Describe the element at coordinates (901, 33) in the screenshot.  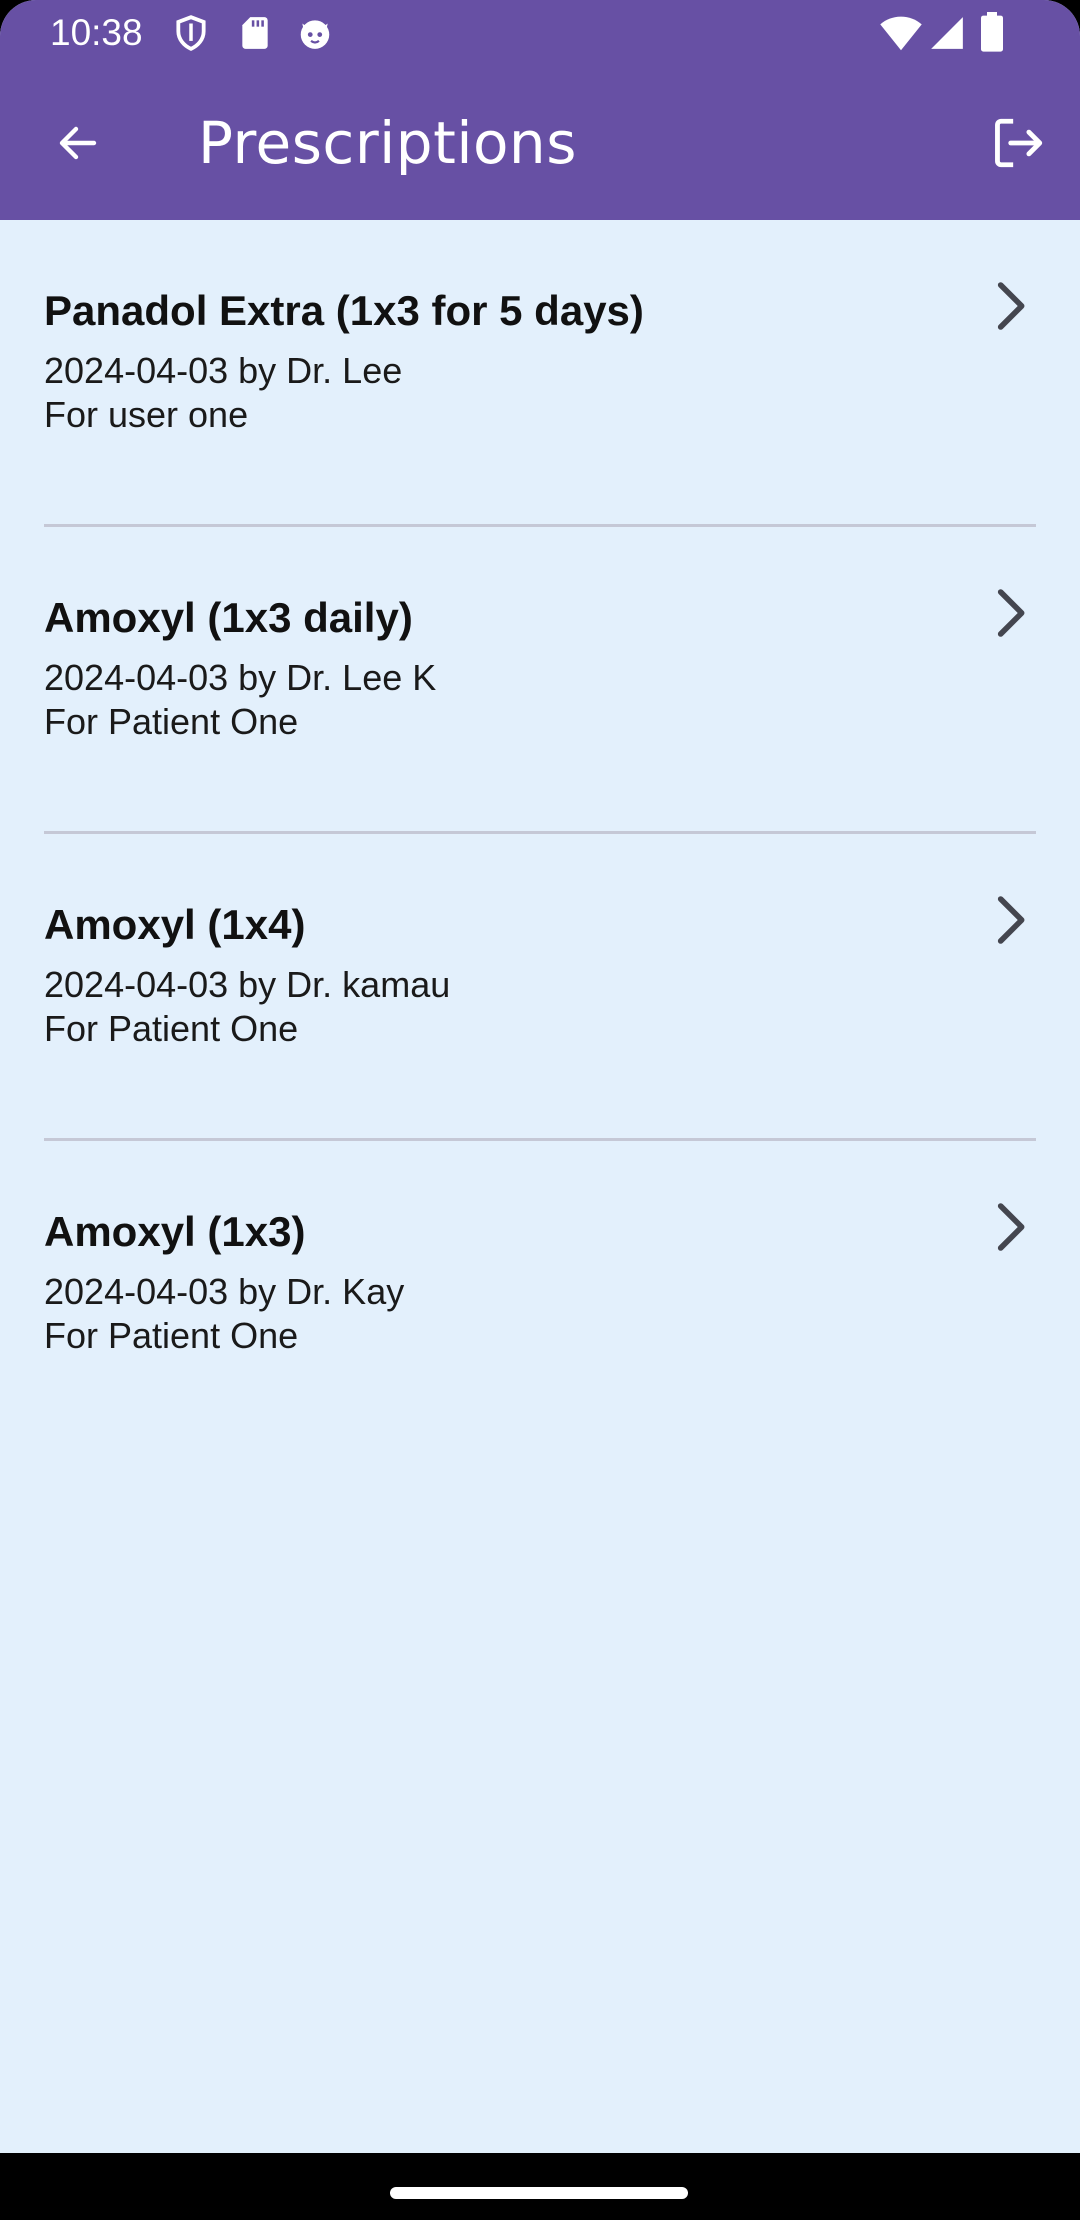
I see `wifi-icon` at that location.